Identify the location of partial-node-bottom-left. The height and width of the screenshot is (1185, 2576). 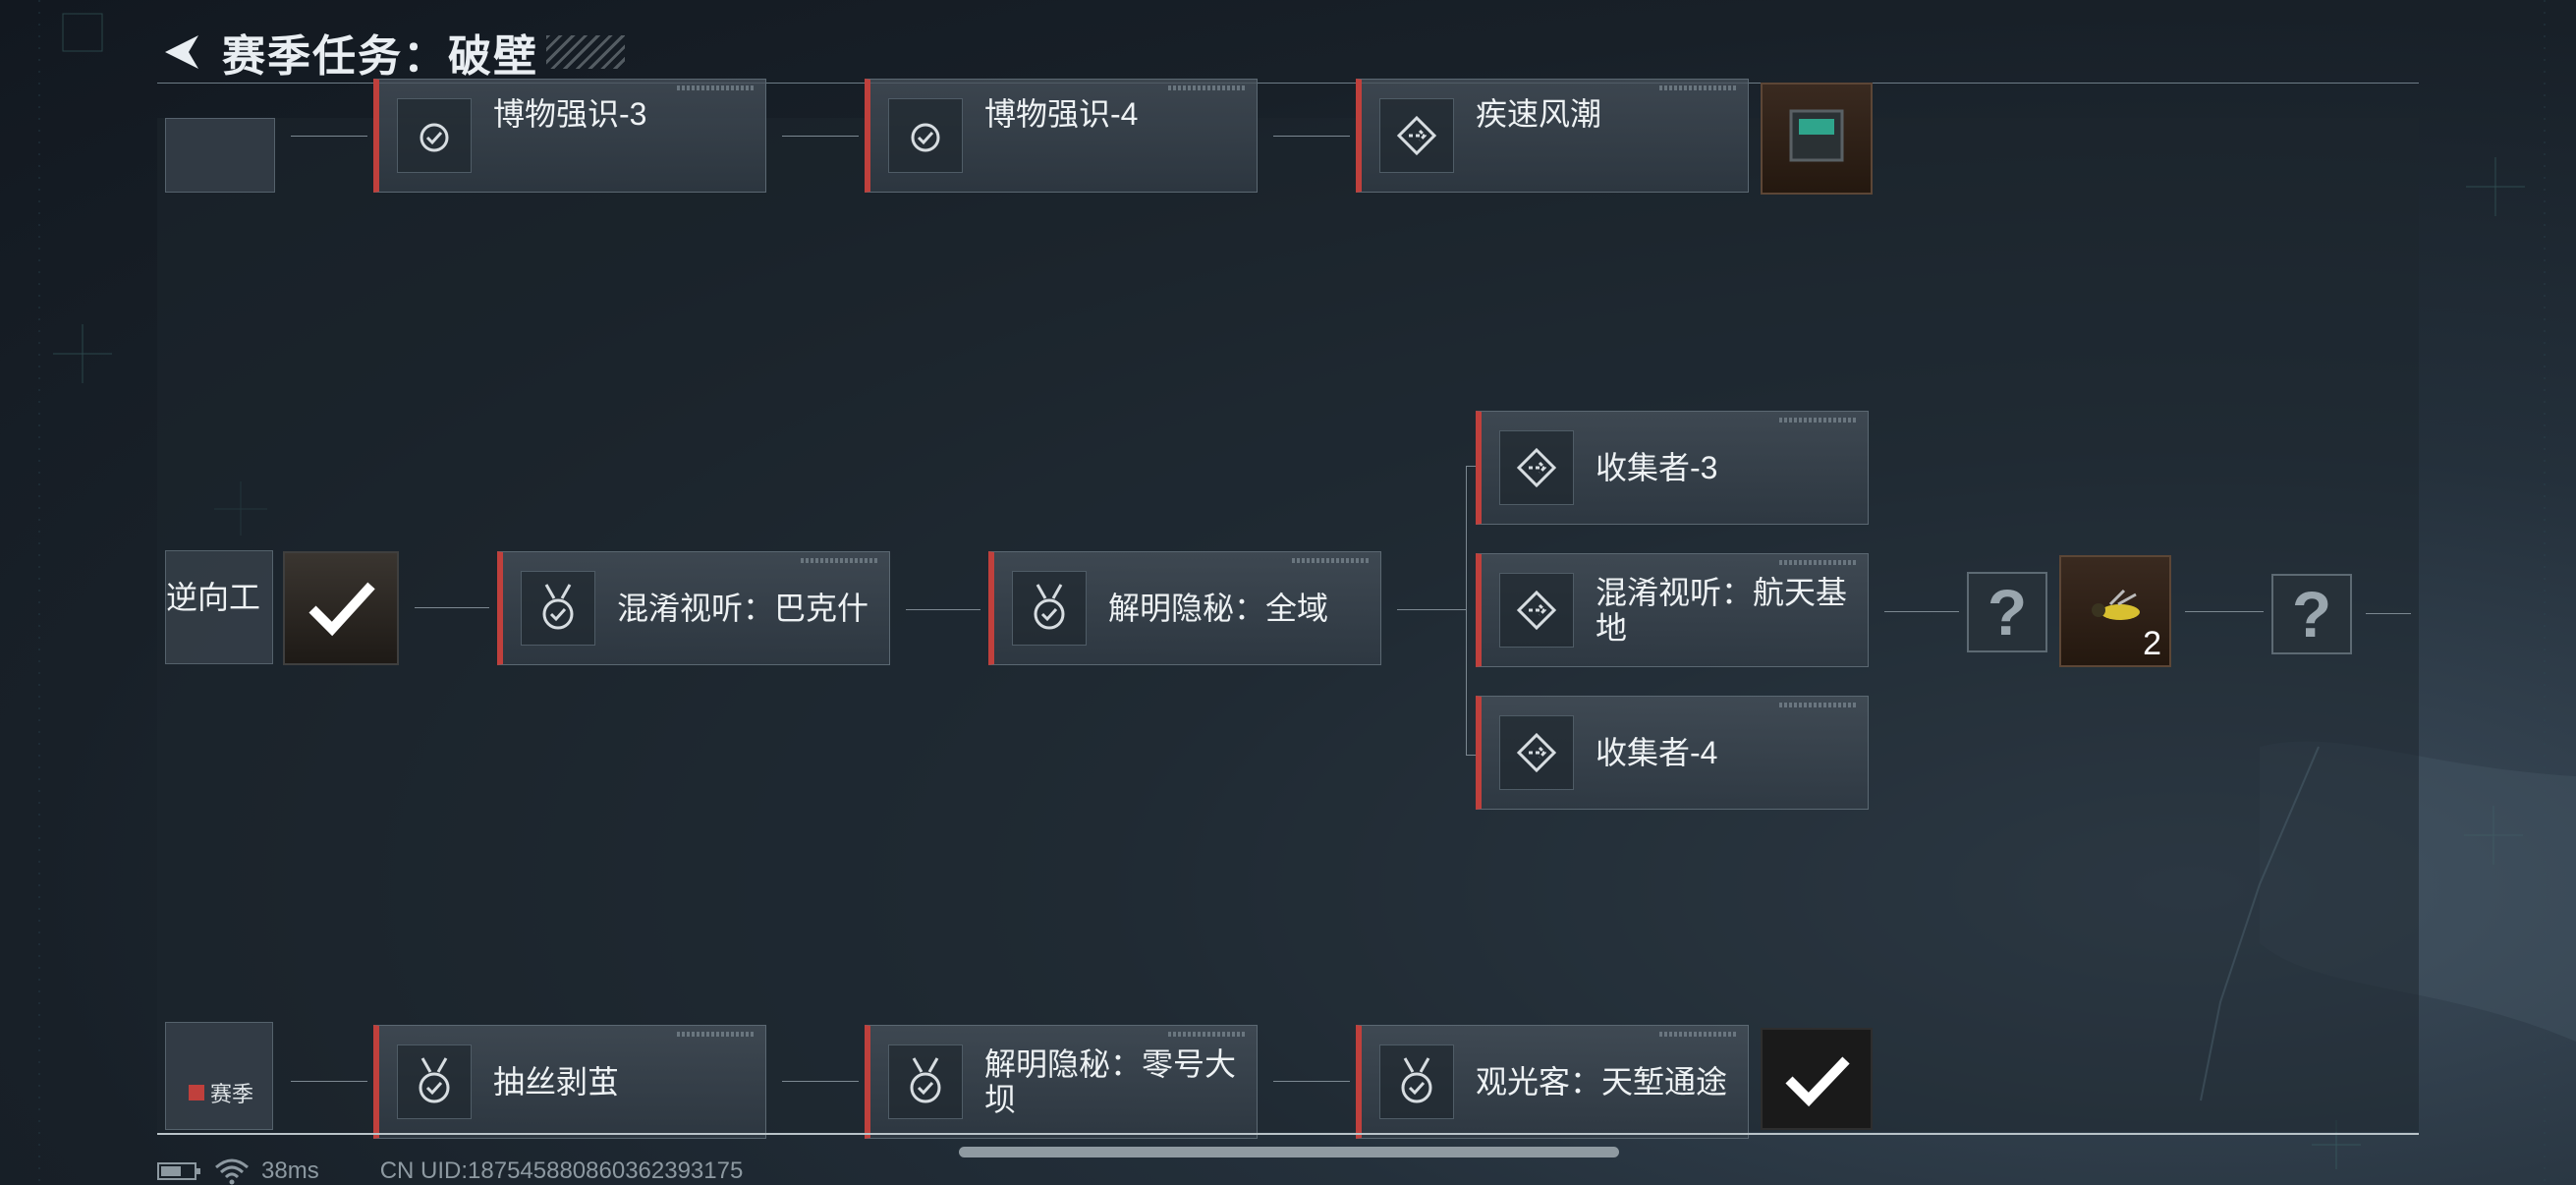
(219, 1076).